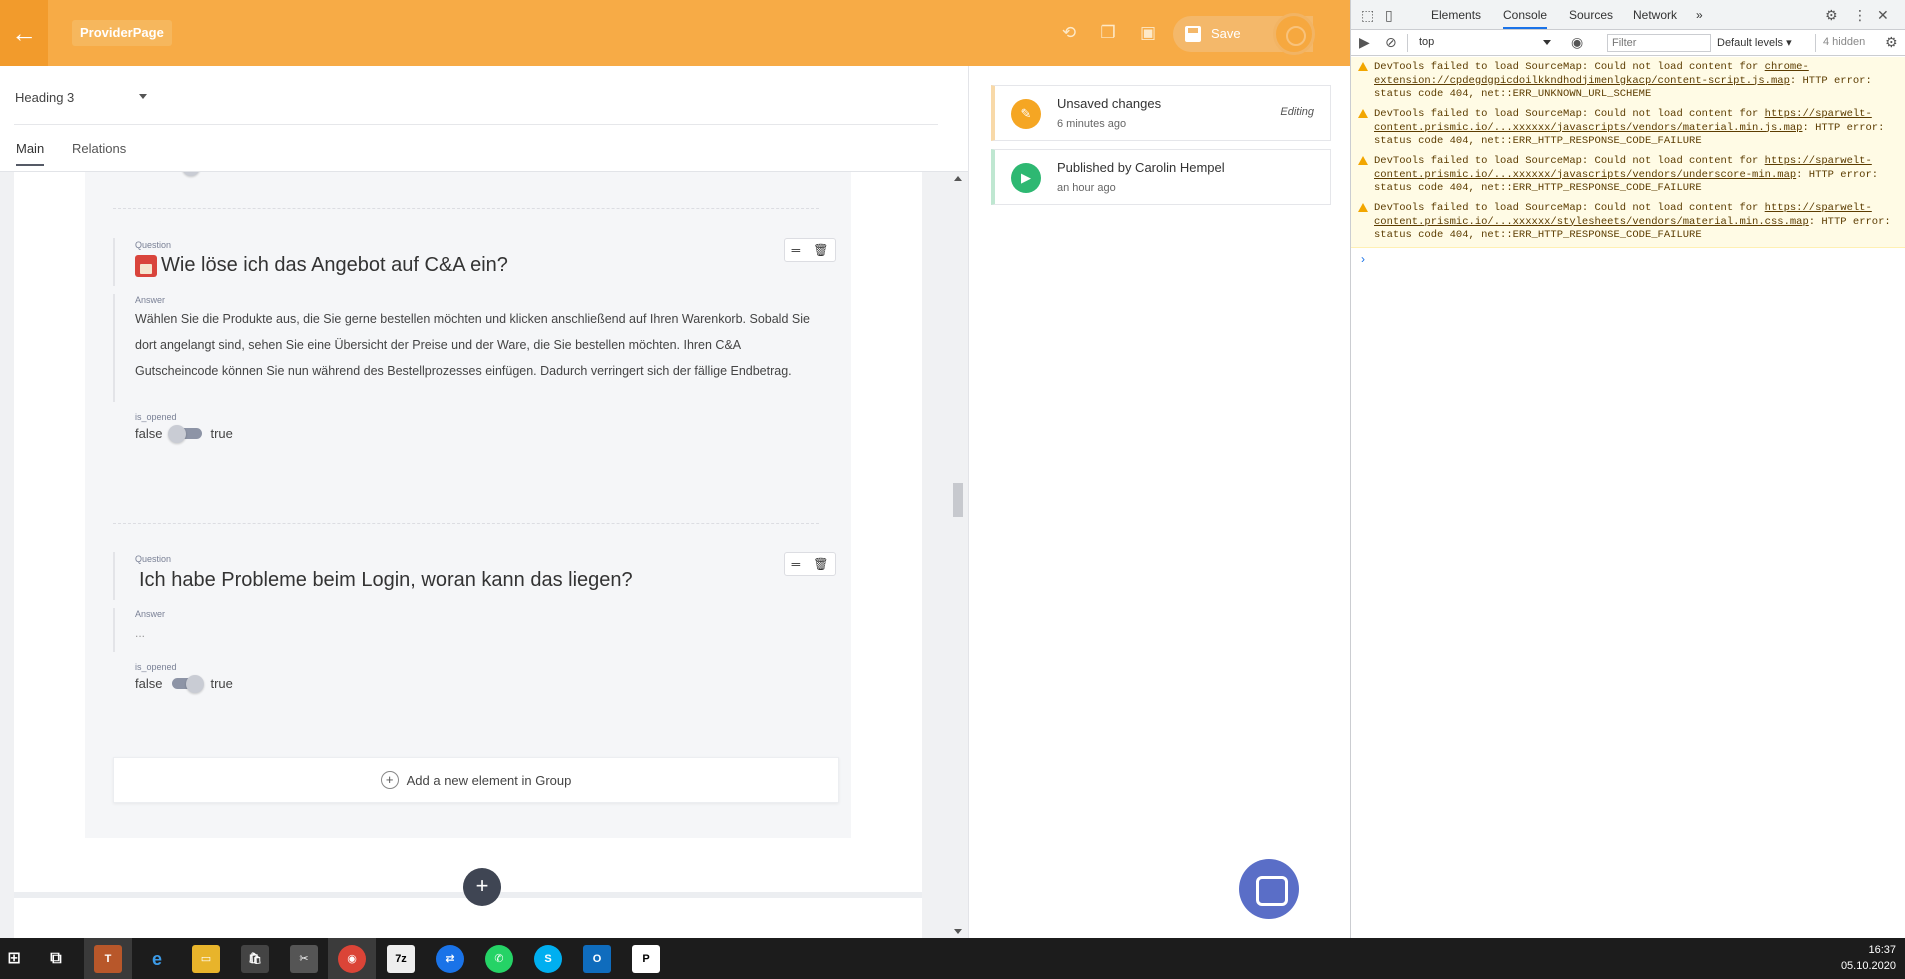 This screenshot has width=1905, height=979. What do you see at coordinates (1860, 15) in the screenshot?
I see `kebab-menu-icon: ⋮` at bounding box center [1860, 15].